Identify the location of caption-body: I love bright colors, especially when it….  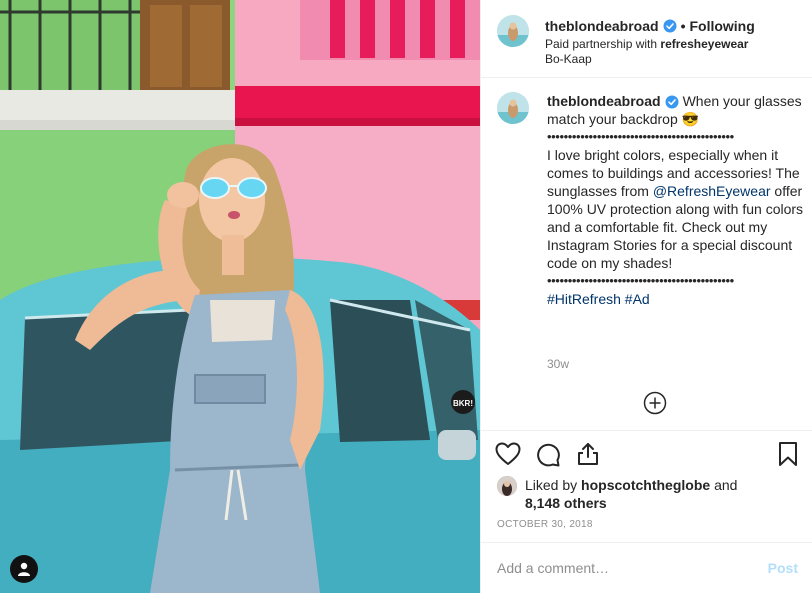
(676, 209).